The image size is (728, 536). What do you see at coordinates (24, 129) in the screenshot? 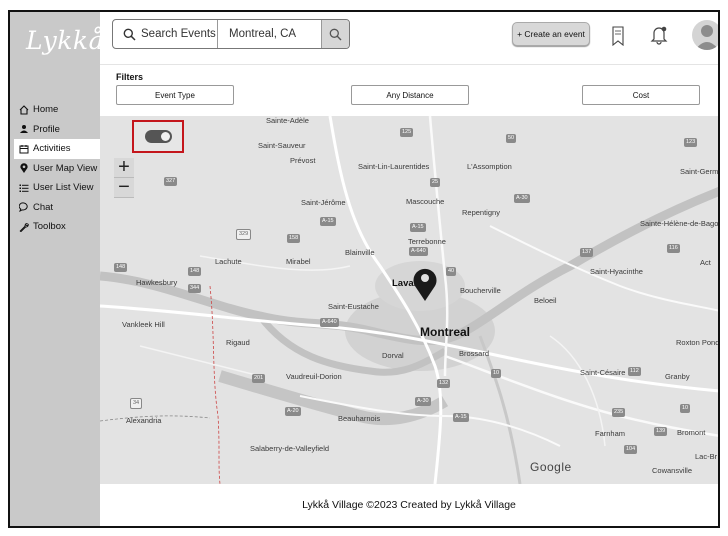
I see `person-icon` at bounding box center [24, 129].